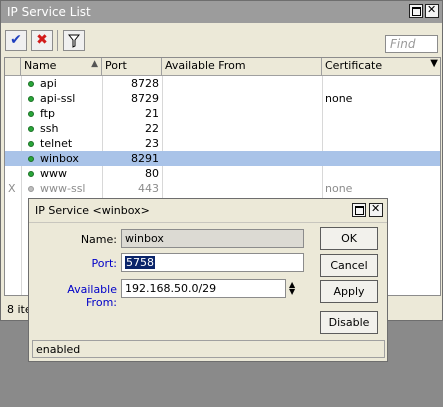 This screenshot has height=407, width=443. I want to click on cancel-button: Cancel, so click(349, 265).